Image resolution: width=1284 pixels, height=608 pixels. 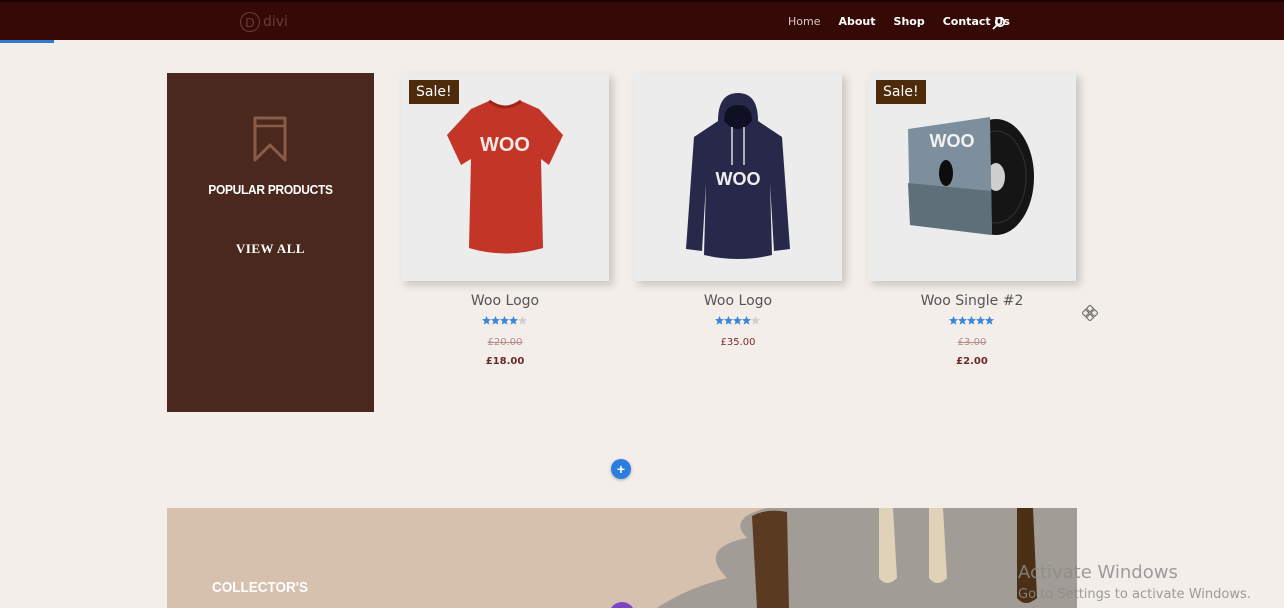 I want to click on sale-price: £2.00, so click(x=972, y=361).